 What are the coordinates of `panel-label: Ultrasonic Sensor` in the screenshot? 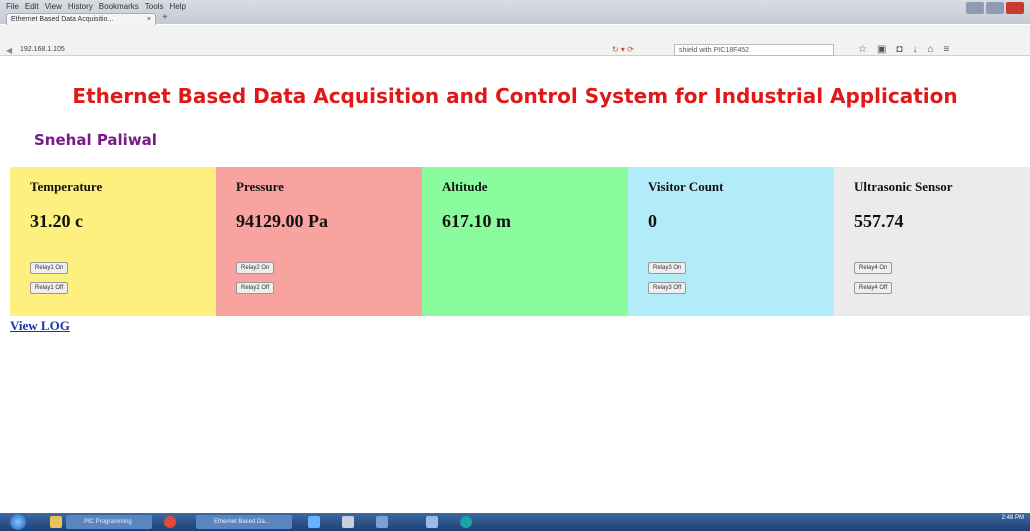 It's located at (903, 186).